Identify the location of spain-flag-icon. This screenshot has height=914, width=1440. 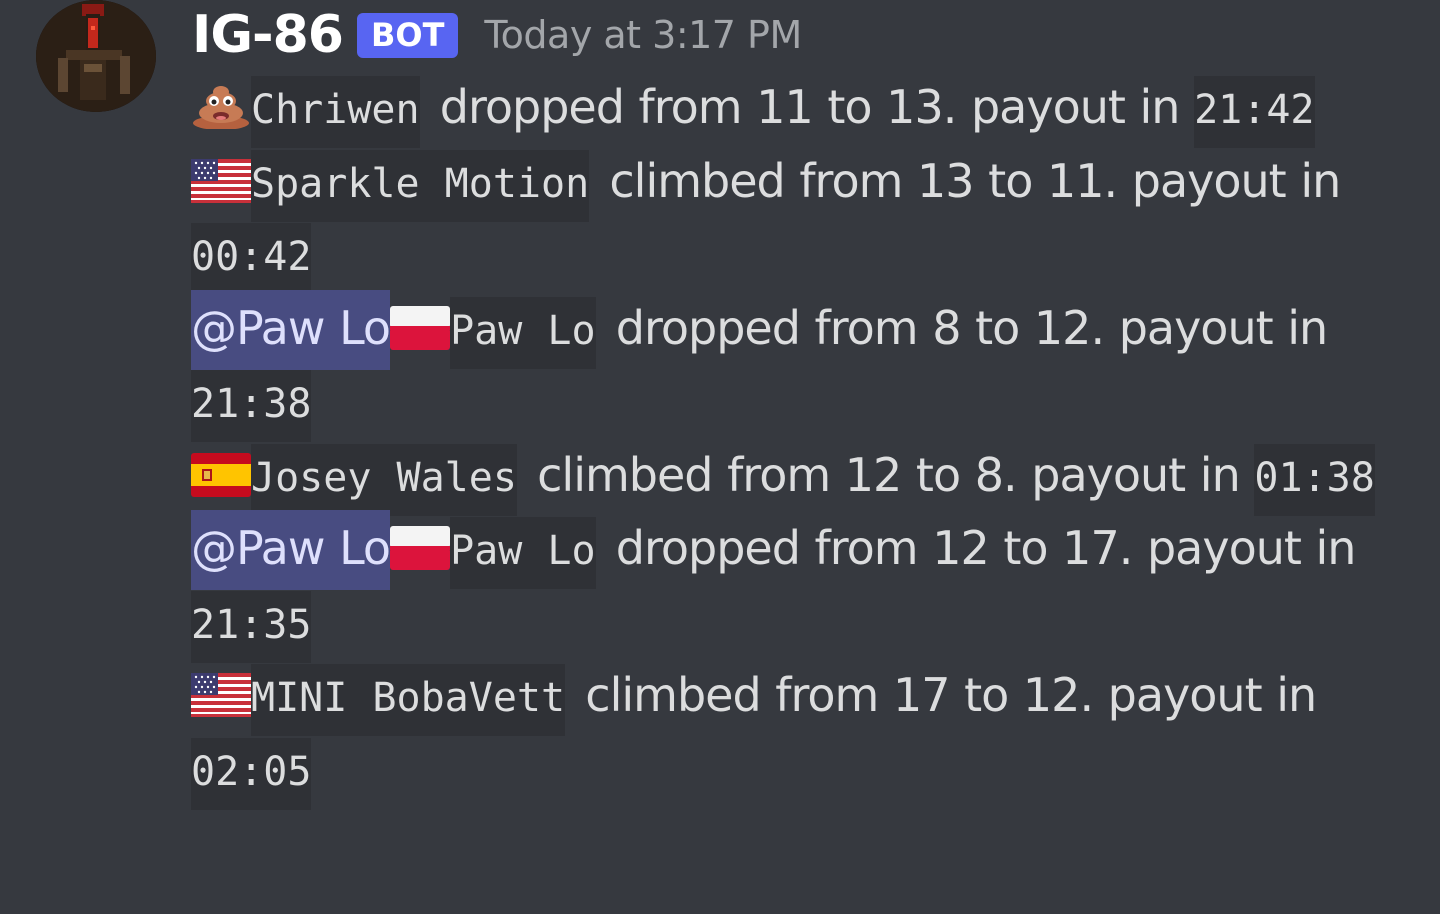
(221, 474).